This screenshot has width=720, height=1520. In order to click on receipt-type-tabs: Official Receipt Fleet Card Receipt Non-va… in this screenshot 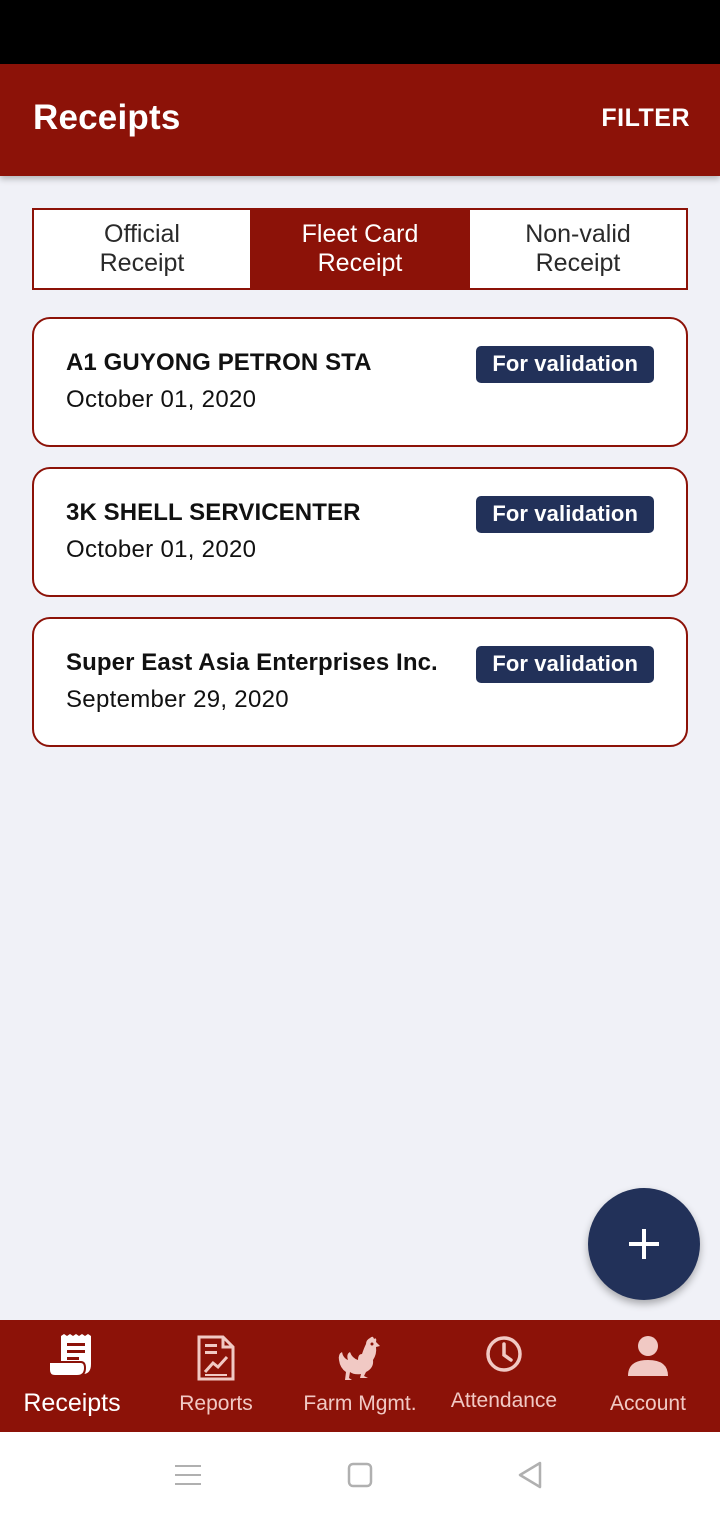, I will do `click(360, 249)`.